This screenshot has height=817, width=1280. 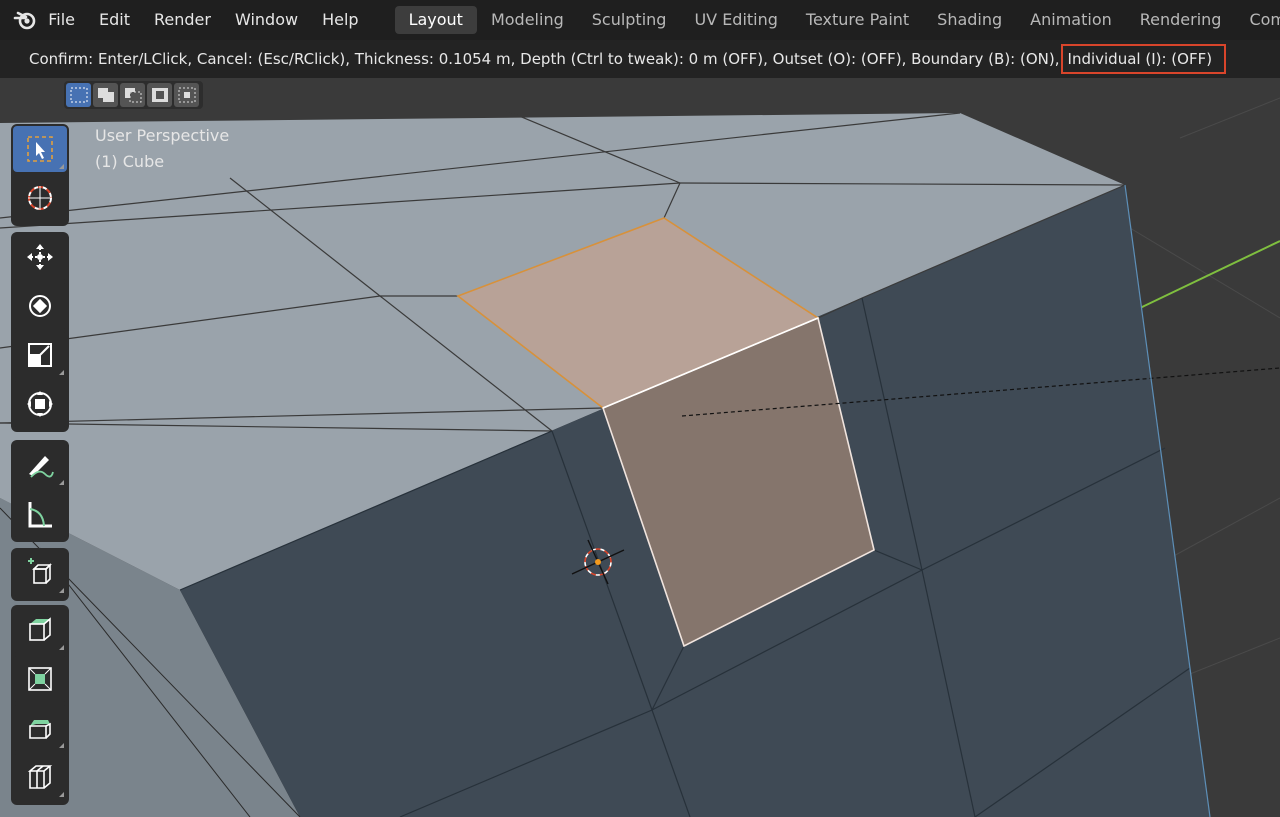 I want to click on object-name: (1) Cube, so click(x=130, y=161).